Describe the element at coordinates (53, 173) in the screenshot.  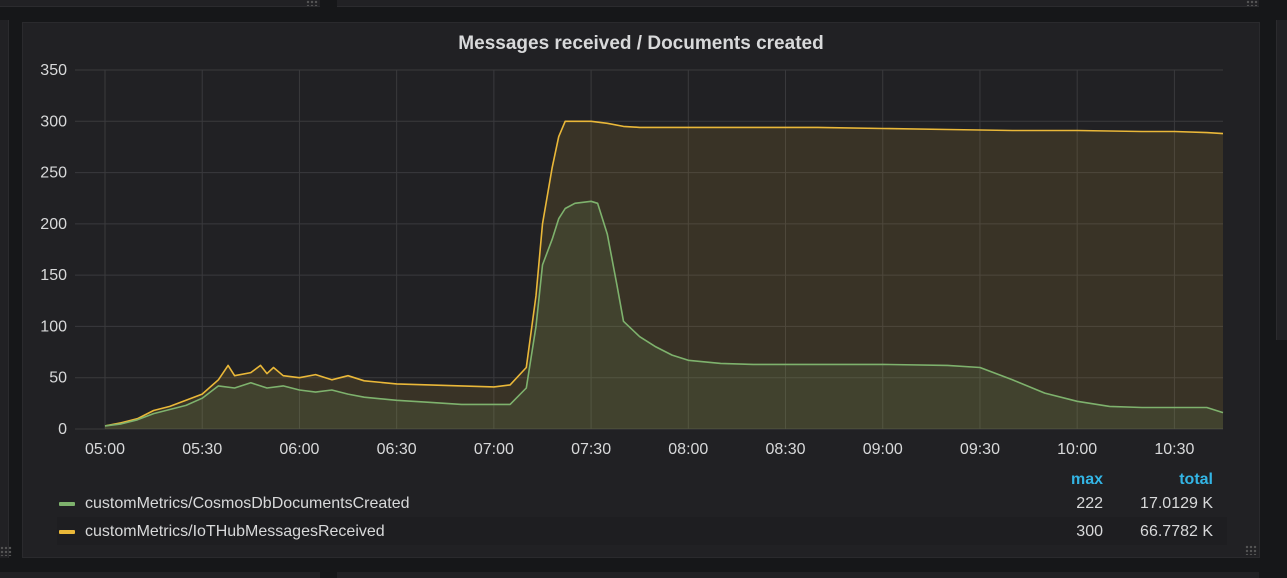
I see `y-tick-label: 250` at that location.